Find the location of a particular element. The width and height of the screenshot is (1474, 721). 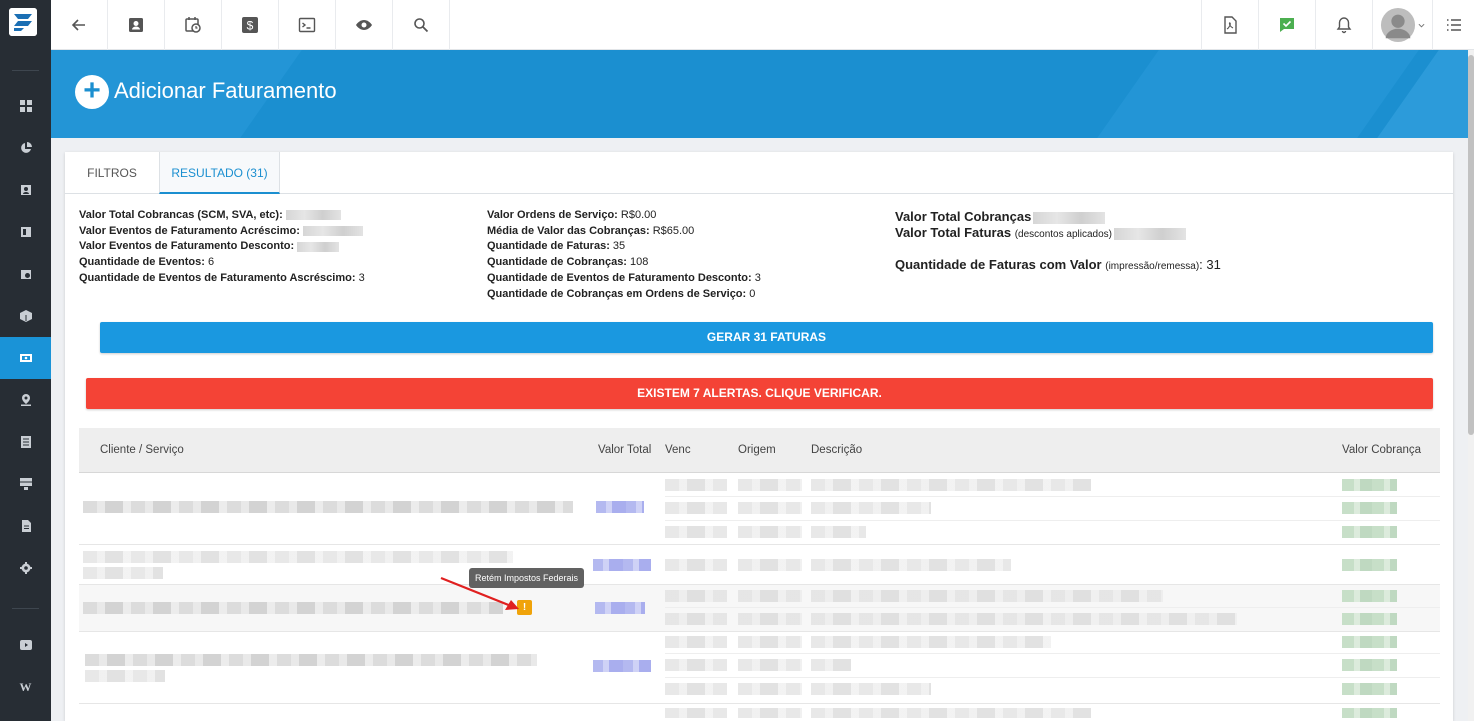

page-scrollbar is located at coordinates (1471, 385).